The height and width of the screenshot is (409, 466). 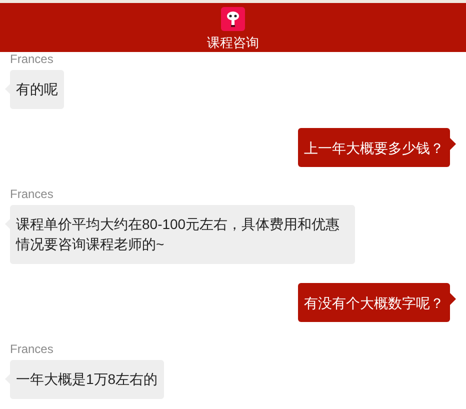 I want to click on received-message: 一年大概是1万8左右的, so click(x=87, y=379).